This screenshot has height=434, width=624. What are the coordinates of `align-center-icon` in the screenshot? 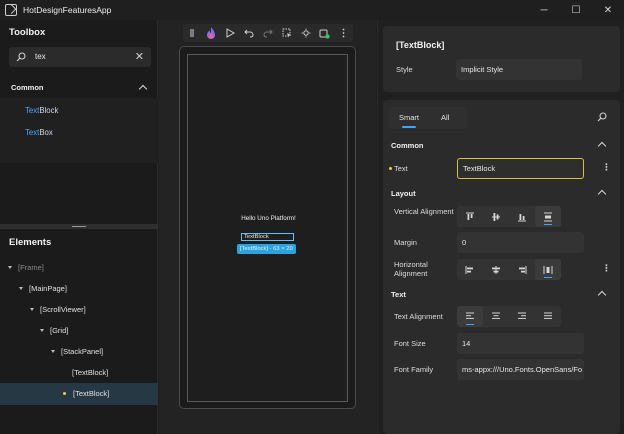 It's located at (496, 216).